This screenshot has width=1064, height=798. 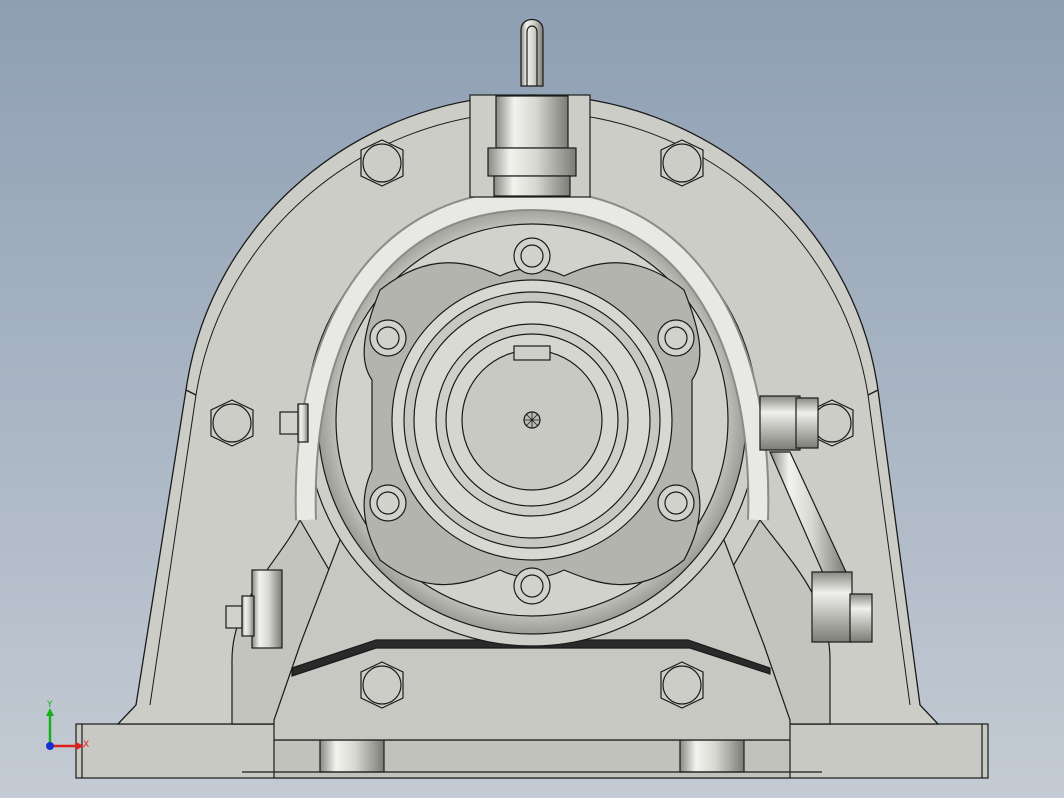 I want to click on bolt-top-left, so click(x=382, y=163).